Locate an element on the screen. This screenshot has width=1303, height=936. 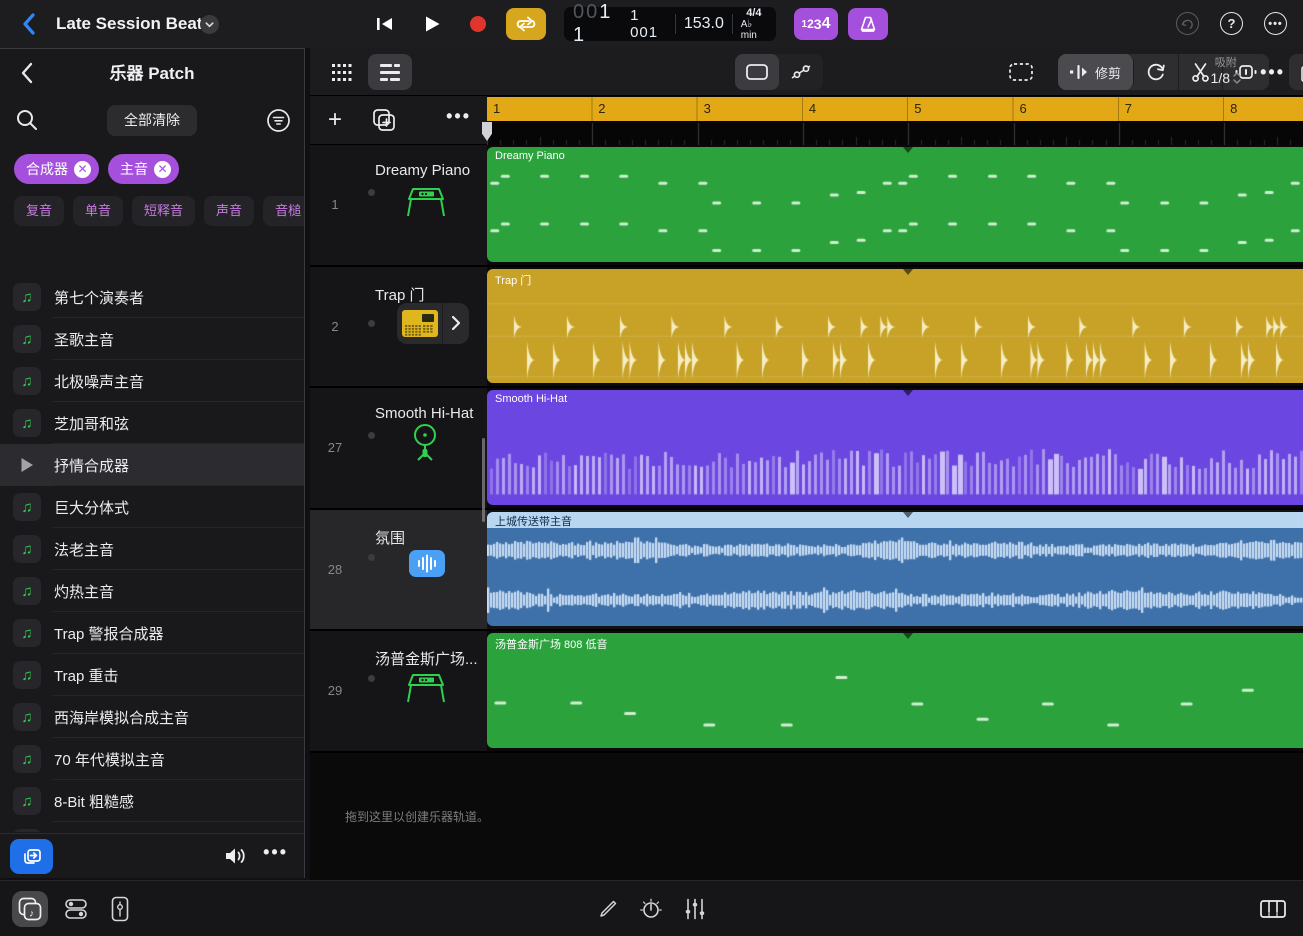
track-name: Trap 门 is located at coordinates (400, 295).